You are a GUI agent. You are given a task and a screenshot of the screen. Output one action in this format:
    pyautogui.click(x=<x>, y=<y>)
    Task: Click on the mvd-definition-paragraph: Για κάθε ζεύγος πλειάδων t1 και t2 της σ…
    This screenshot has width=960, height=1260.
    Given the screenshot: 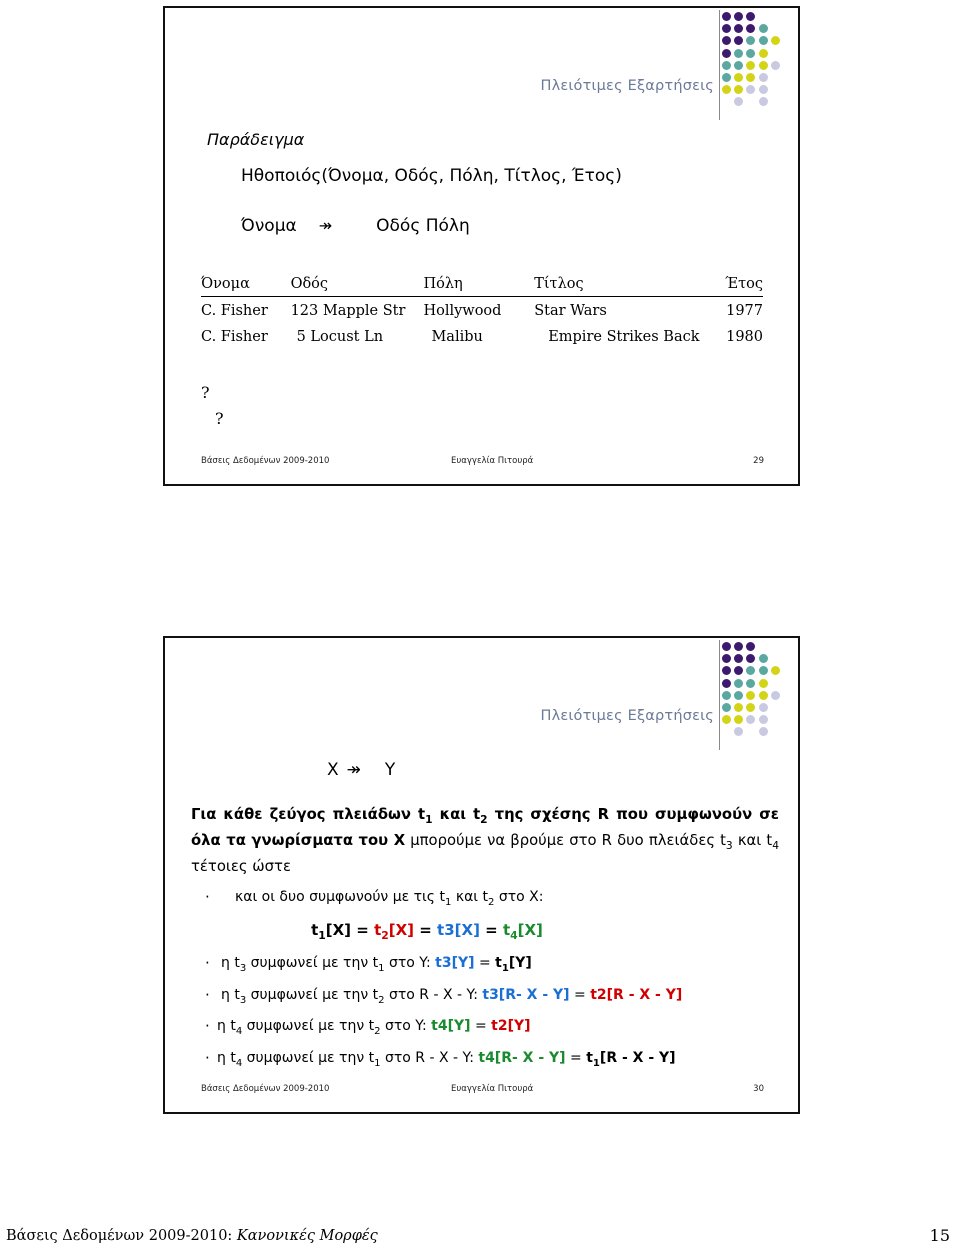 What is the action you would take?
    pyautogui.click(x=485, y=840)
    